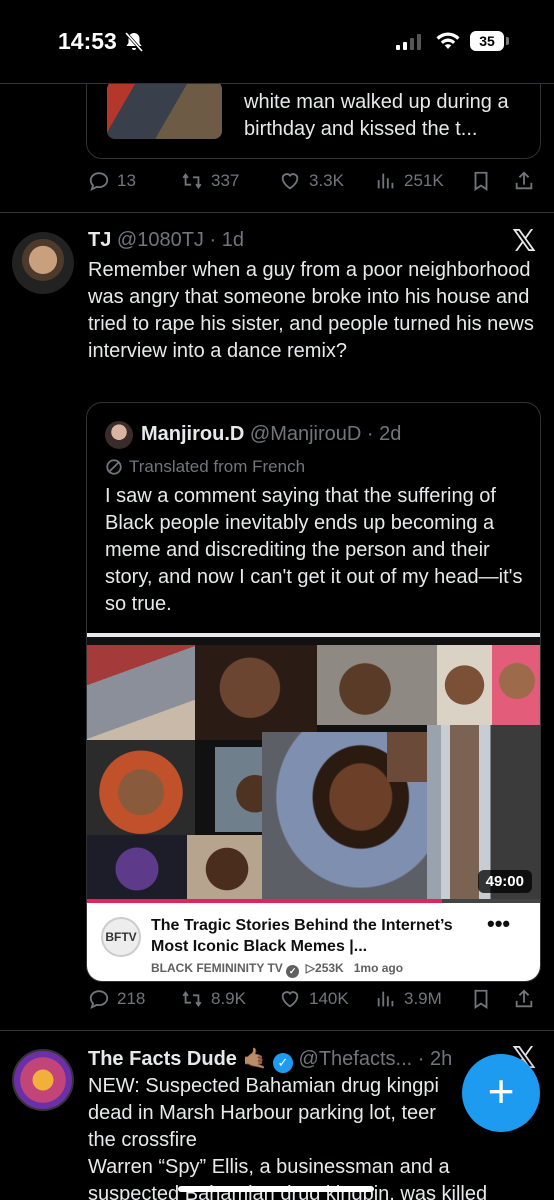 The image size is (554, 1200). I want to click on repost-count: 8.9K, so click(228, 998).